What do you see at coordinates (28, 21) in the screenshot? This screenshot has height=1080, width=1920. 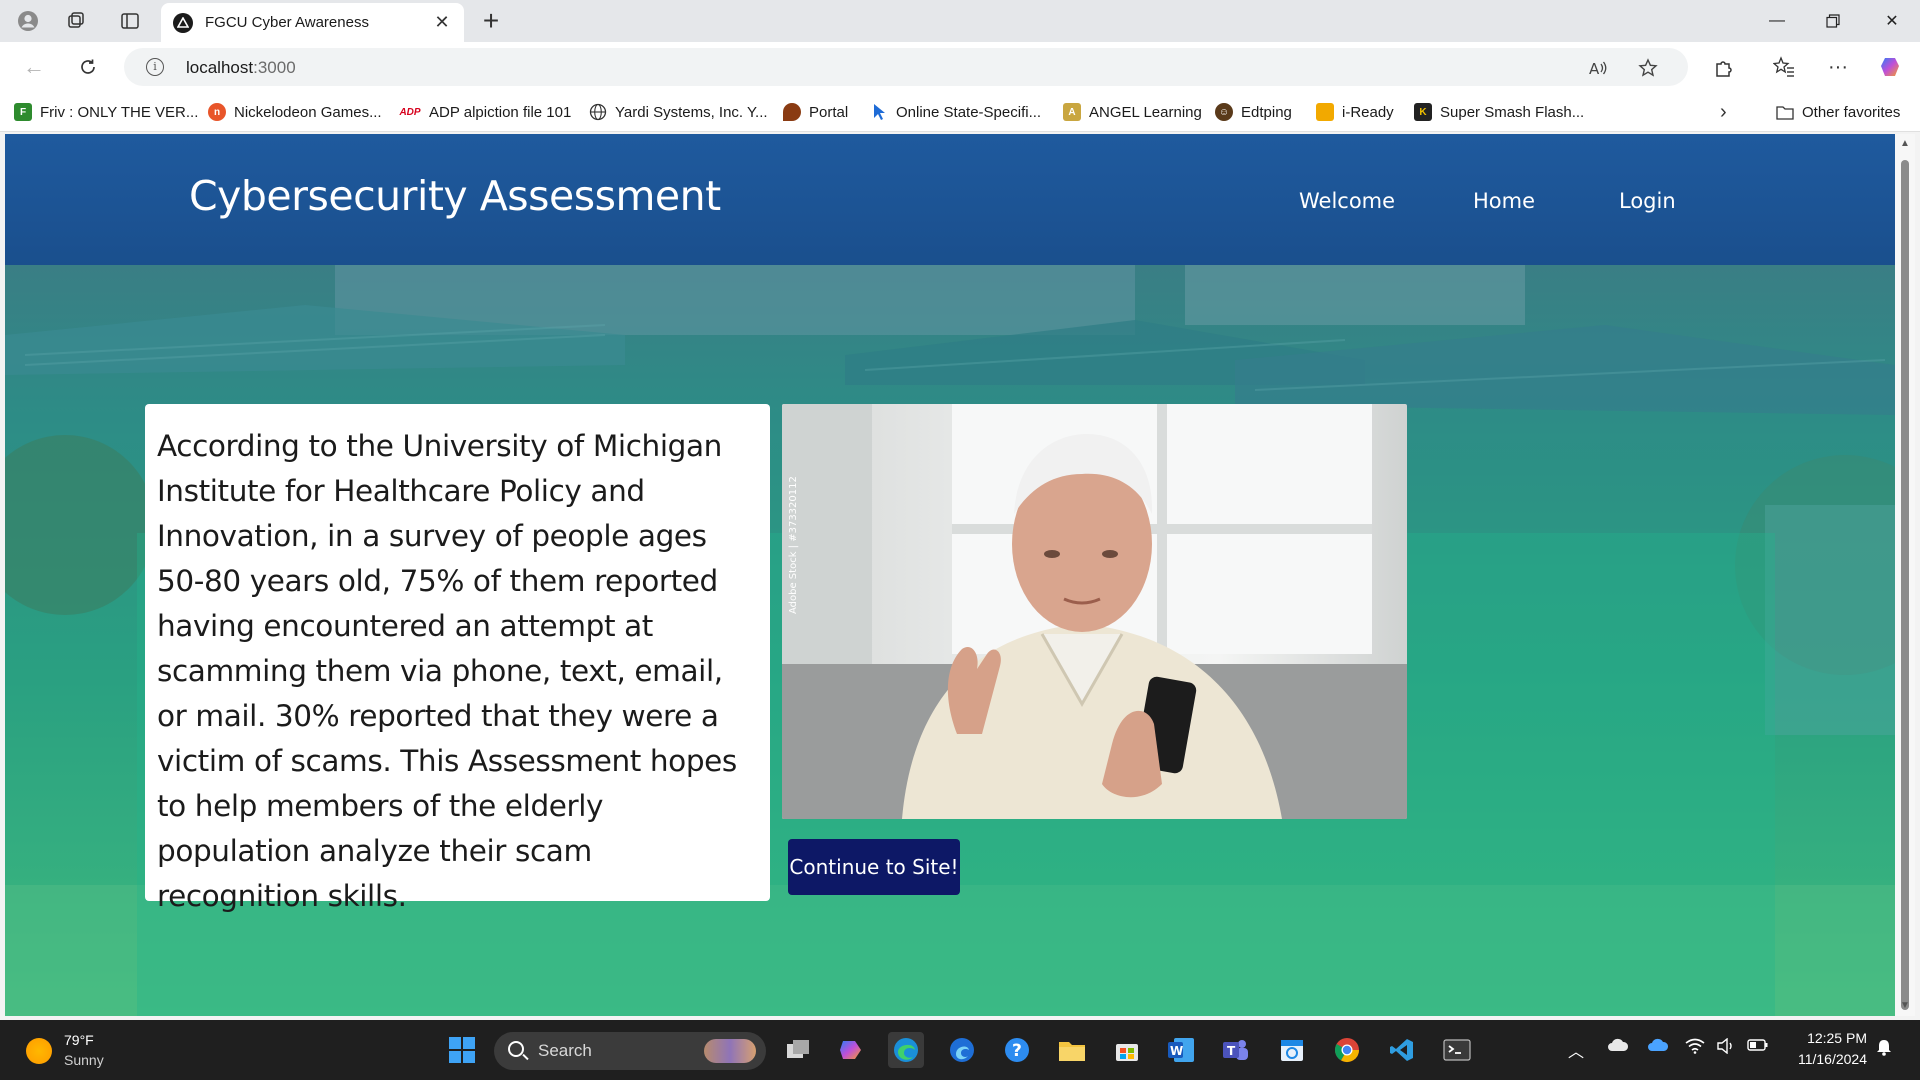 I see `profile-icon` at bounding box center [28, 21].